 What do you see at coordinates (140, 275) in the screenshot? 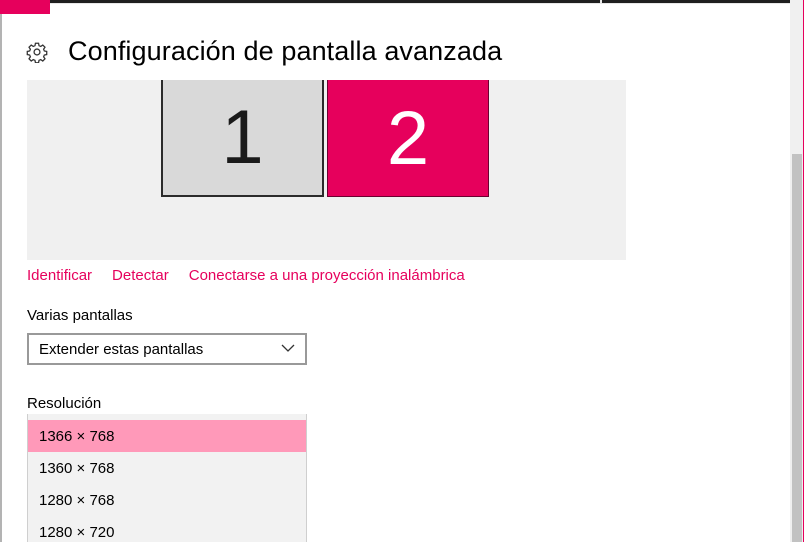
I see `detect-link: Detectar` at bounding box center [140, 275].